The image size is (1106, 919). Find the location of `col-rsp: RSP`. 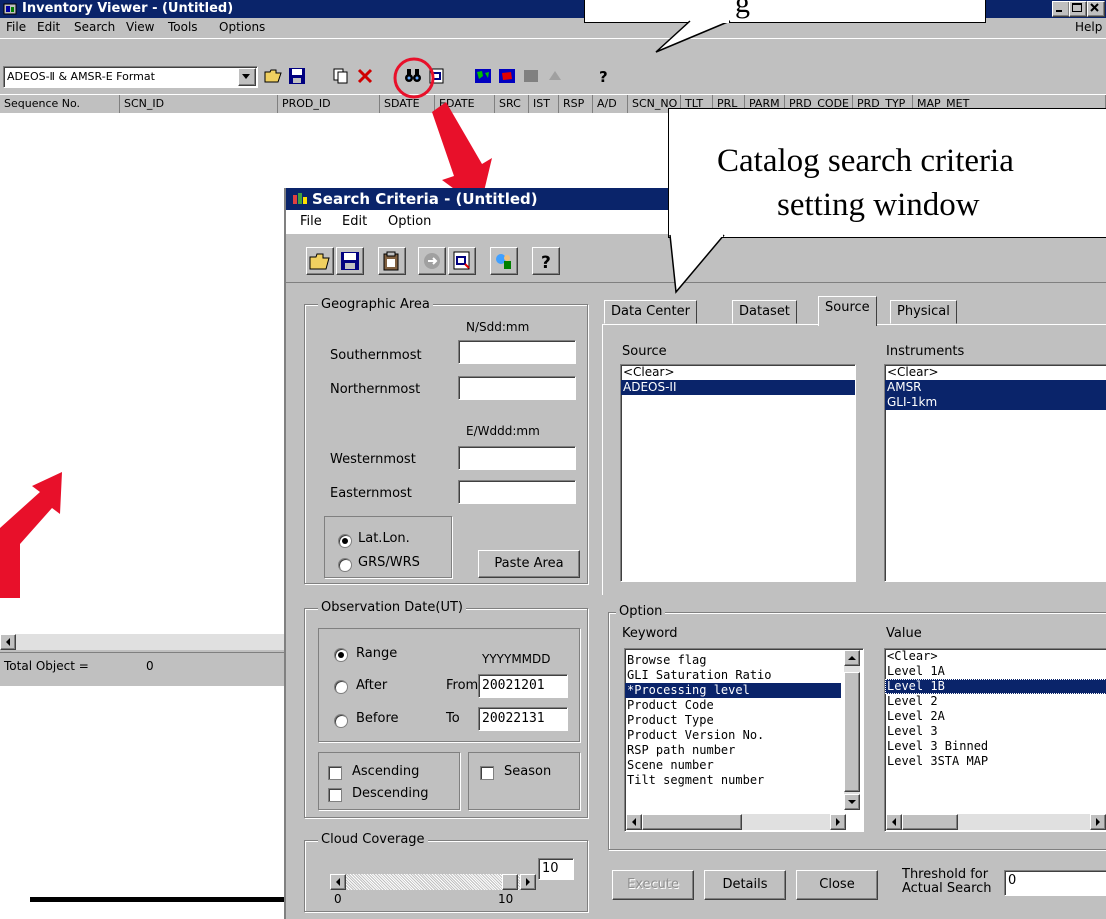

col-rsp: RSP is located at coordinates (576, 104).